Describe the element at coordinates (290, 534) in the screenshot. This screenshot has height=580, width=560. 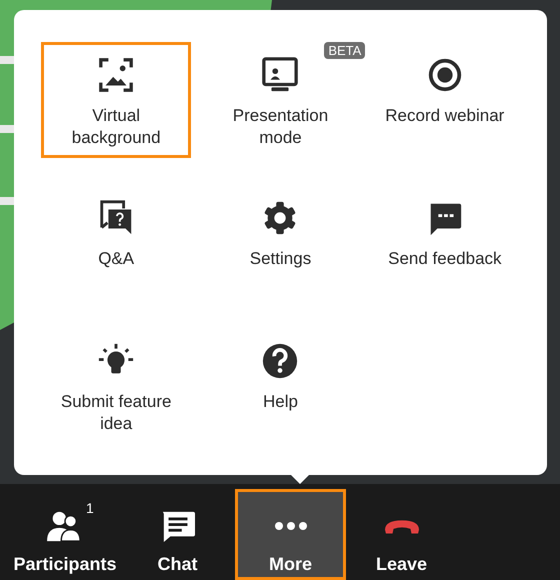
I see `toolbar-button: More` at that location.